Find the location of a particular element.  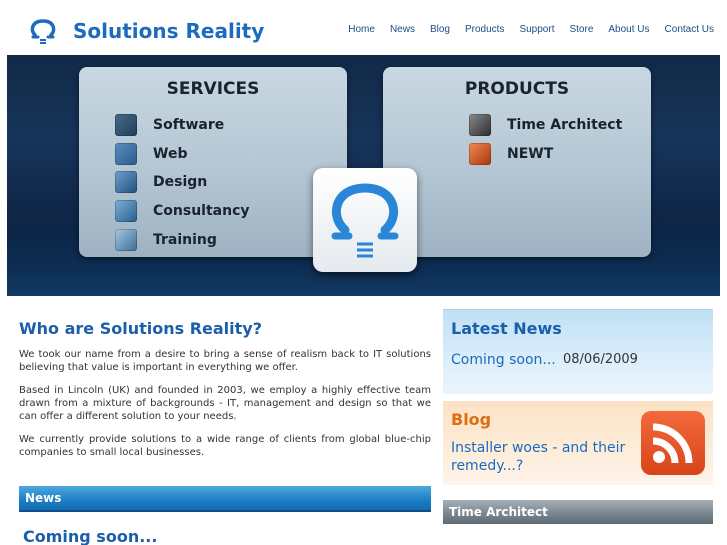

rss-icon is located at coordinates (673, 443).